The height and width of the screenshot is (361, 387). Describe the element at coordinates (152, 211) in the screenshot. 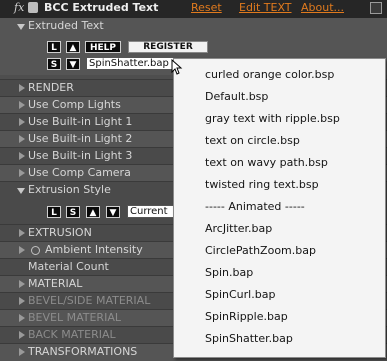

I see `extrusion-style-select: Current` at that location.